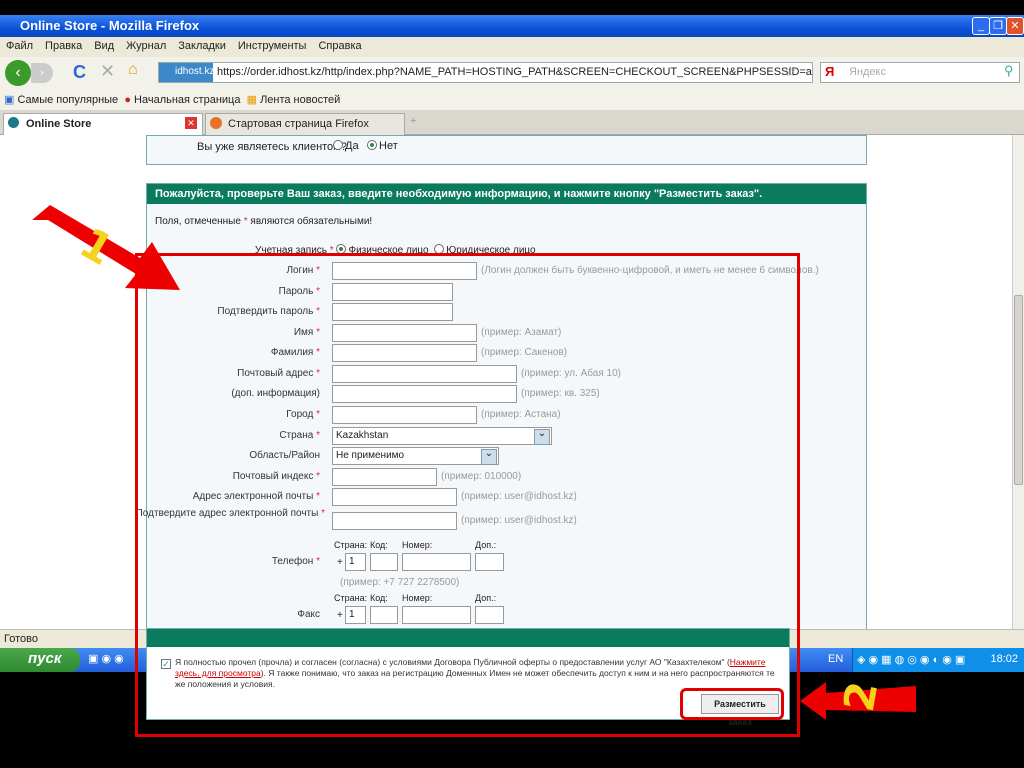 This screenshot has height=768, width=1024. What do you see at coordinates (790, 71) in the screenshot?
I see `bookmark-star-icon: ☆` at bounding box center [790, 71].